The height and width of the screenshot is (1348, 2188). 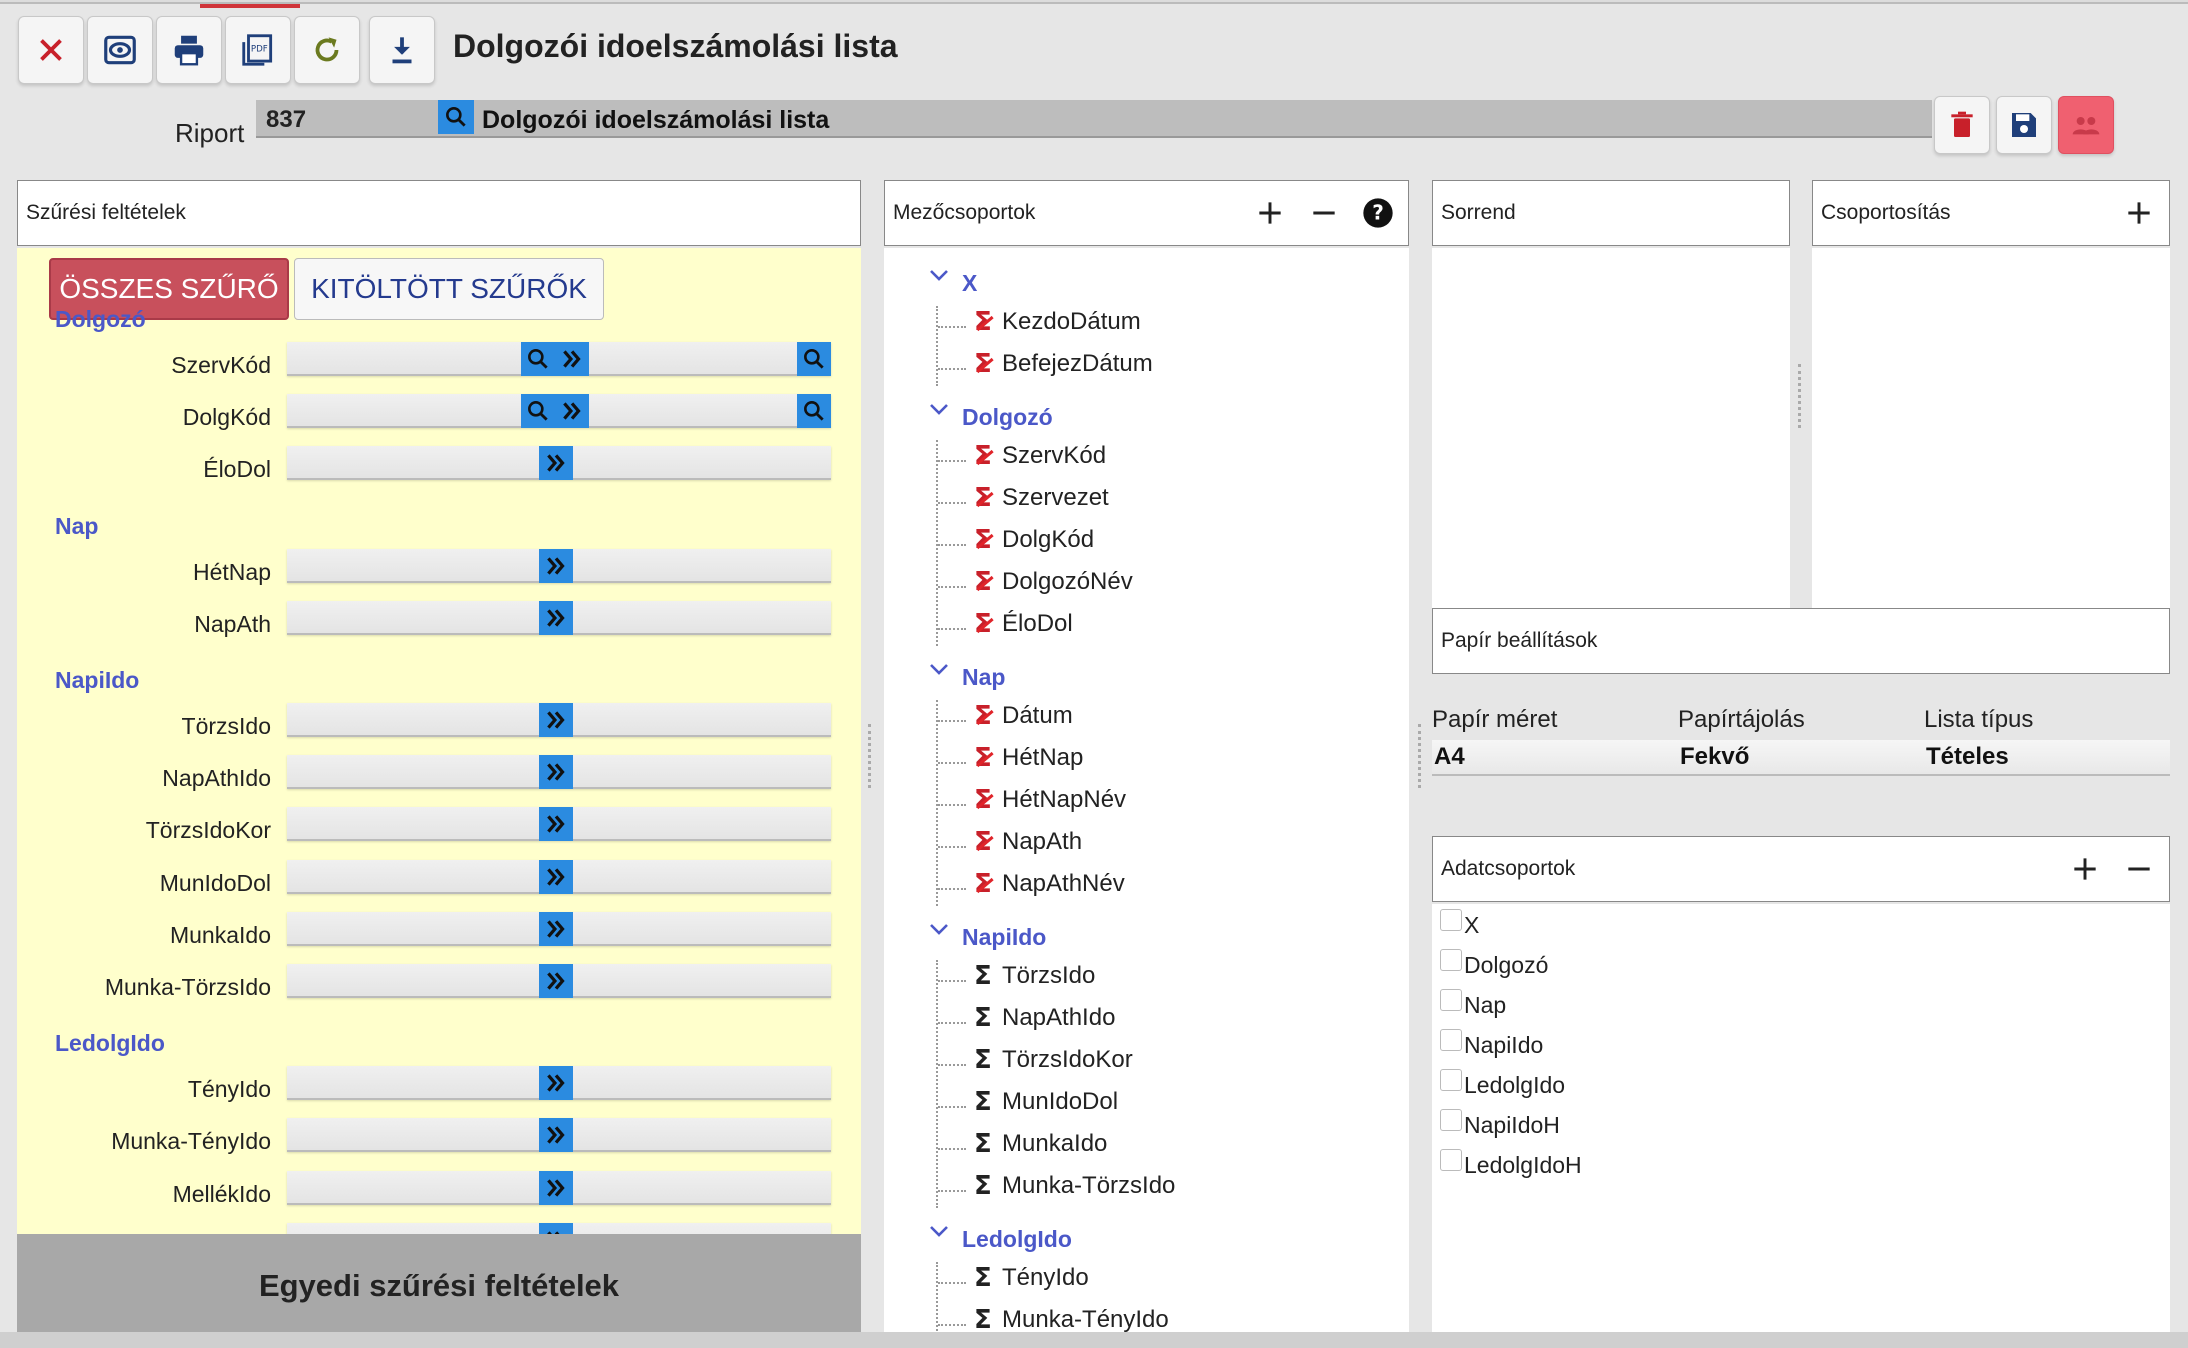 I want to click on data-group-item: LedolgIdoH, so click(x=1511, y=1163).